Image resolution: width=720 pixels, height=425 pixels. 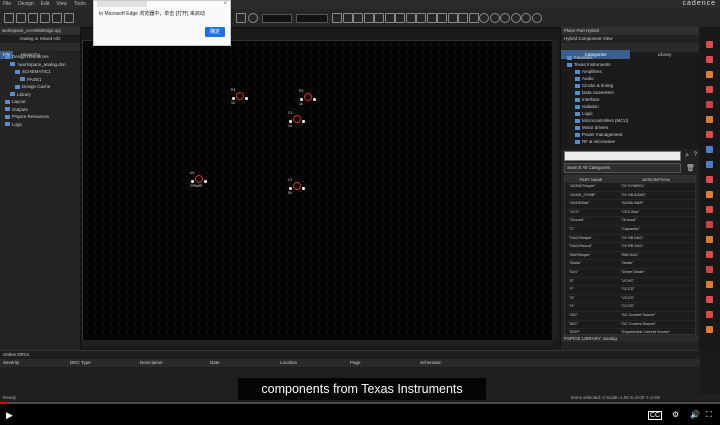 I want to click on table-row: "IDC" "DC Current Source", so click(x=630, y=325).